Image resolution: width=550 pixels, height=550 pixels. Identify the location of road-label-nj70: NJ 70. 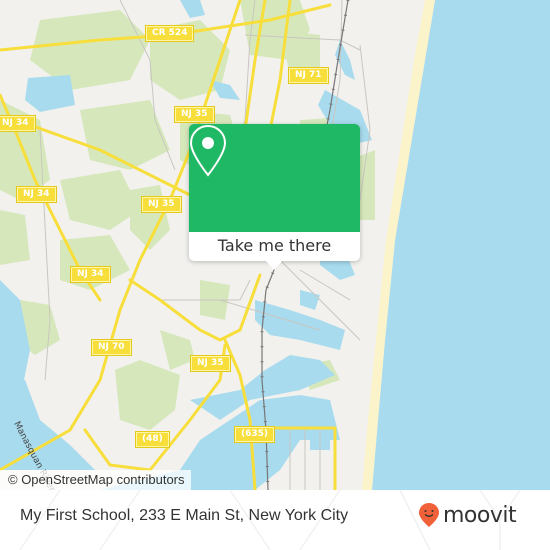
(111, 347).